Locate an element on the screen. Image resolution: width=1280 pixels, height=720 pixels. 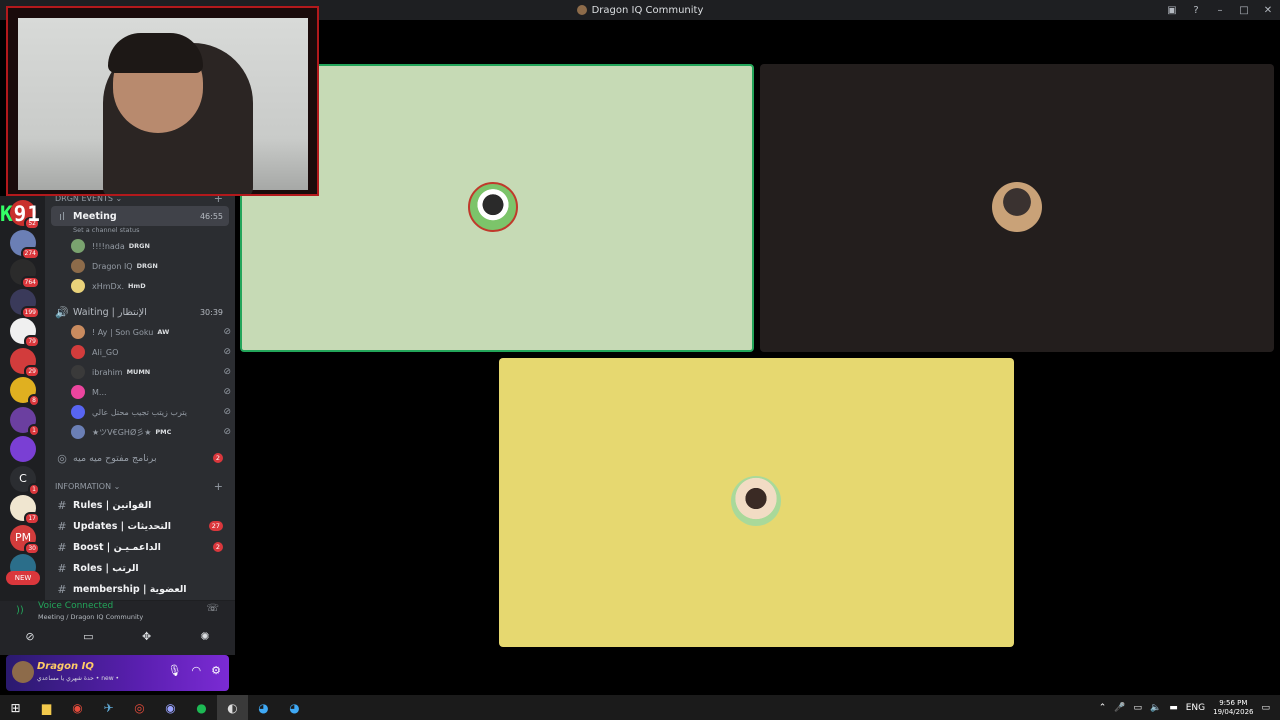
close-button: ✕ is located at coordinates (1268, 10).